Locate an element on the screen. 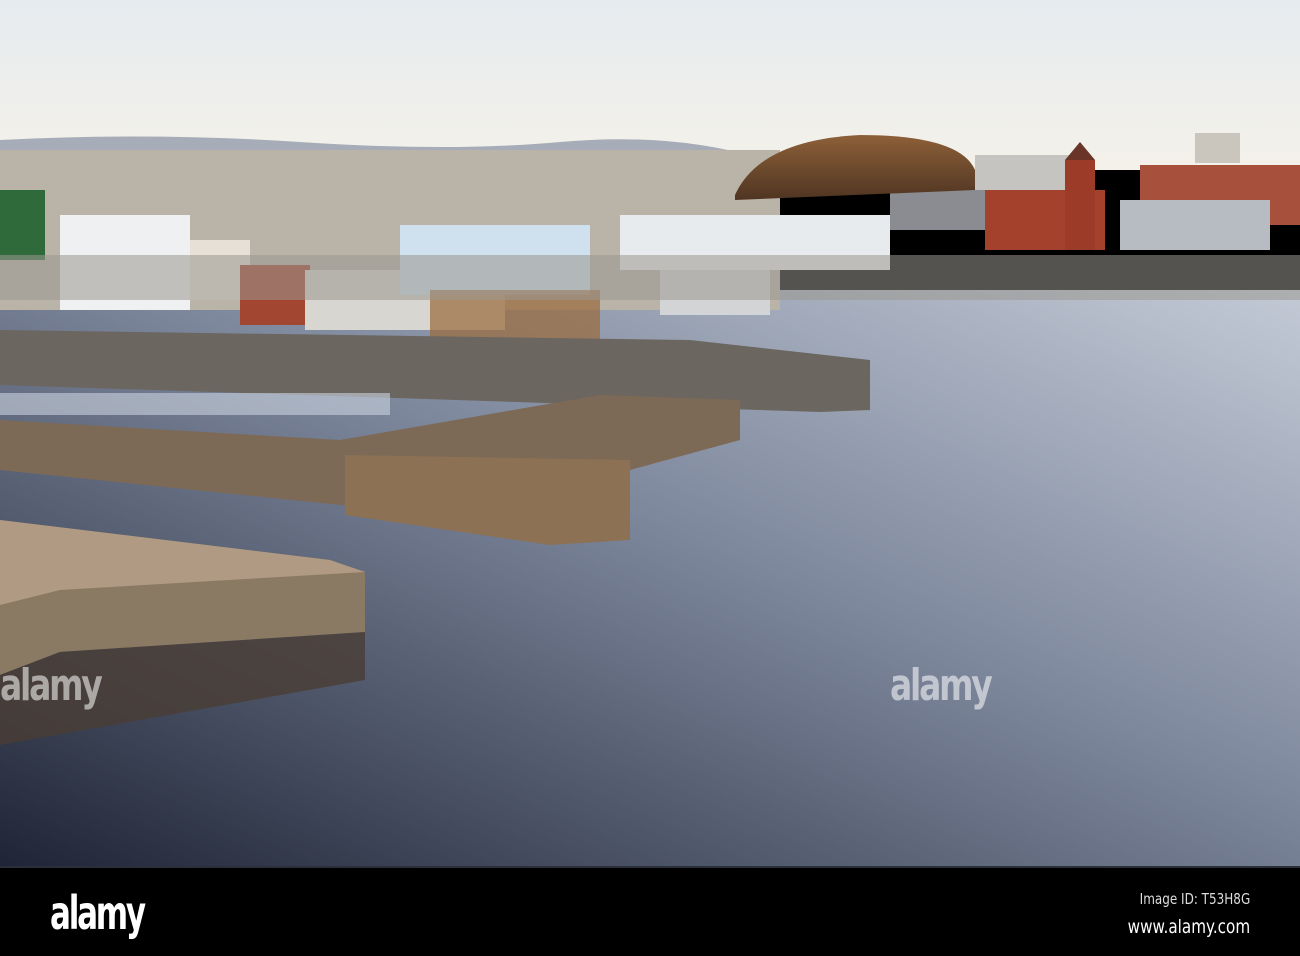 The image size is (1300, 956). website-link: www.alamy.com is located at coordinates (1188, 927).